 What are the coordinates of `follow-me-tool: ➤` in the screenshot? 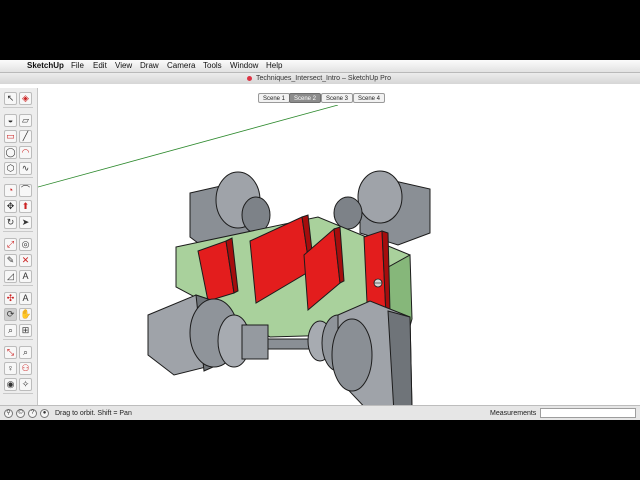 It's located at (25, 222).